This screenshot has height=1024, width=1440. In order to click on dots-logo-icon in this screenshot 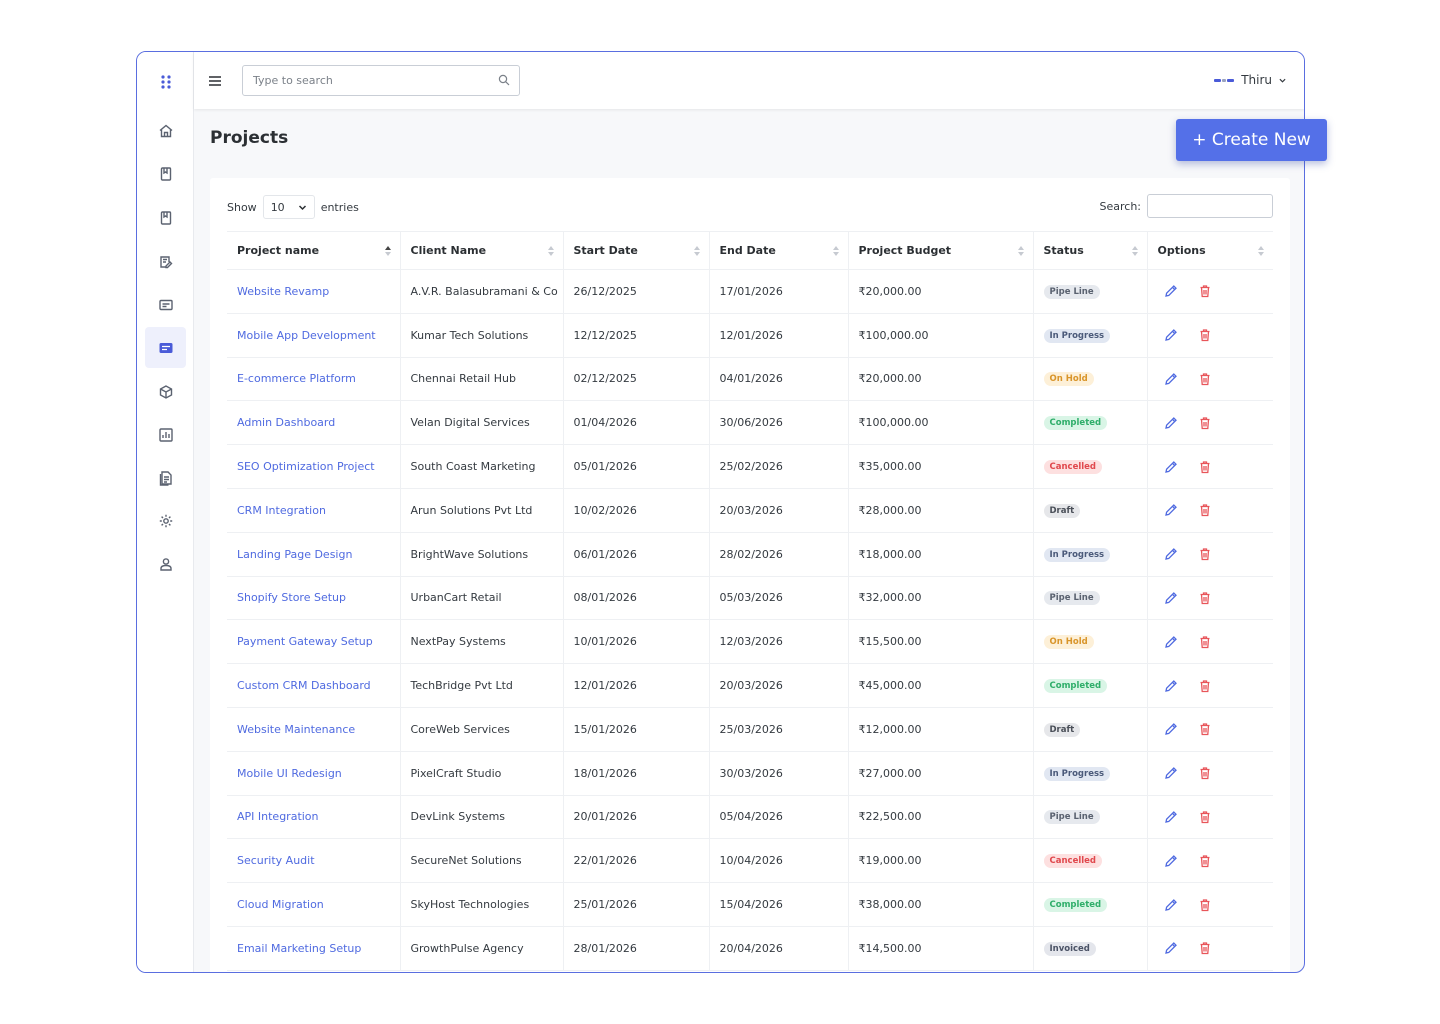, I will do `click(165, 81)`.